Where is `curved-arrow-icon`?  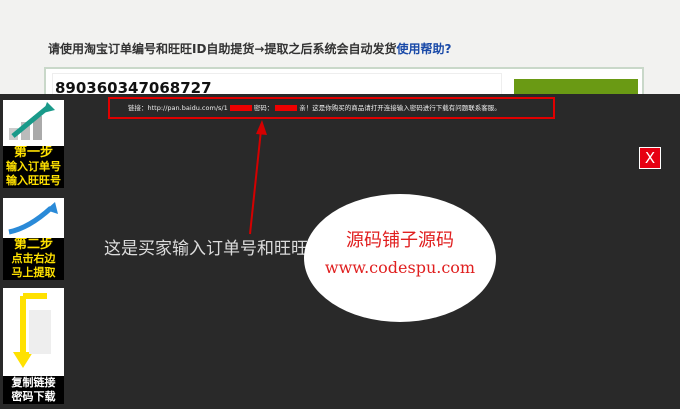
curved-arrow-icon is located at coordinates (33, 218).